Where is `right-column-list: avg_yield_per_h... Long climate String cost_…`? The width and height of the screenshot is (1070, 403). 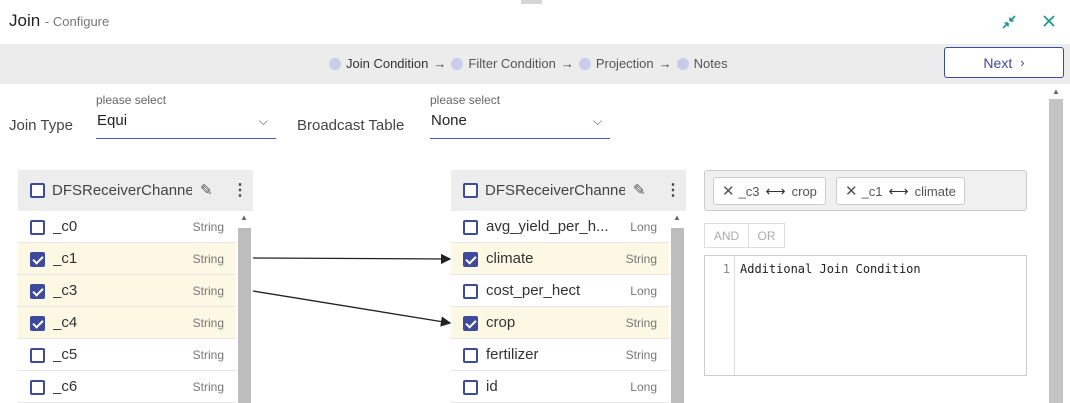 right-column-list: avg_yield_per_h... Long climate String cost_… is located at coordinates (560, 307).